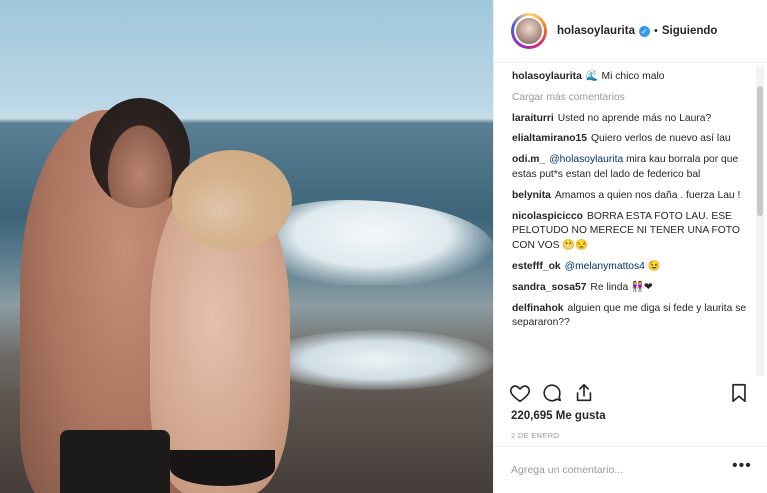  I want to click on caption-text: Mi chico malo, so click(633, 76).